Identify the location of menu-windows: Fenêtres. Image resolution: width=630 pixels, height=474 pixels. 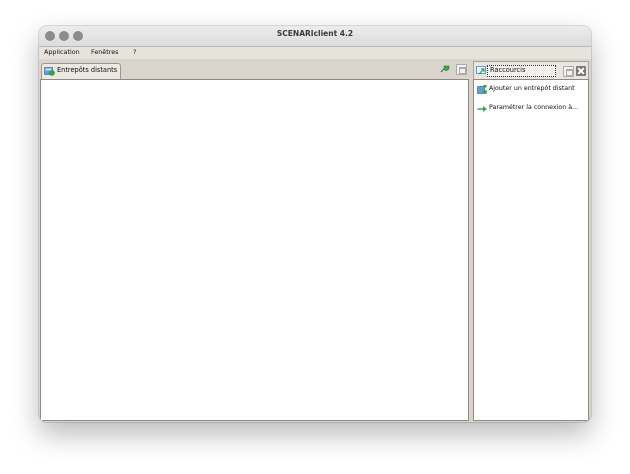
(105, 52).